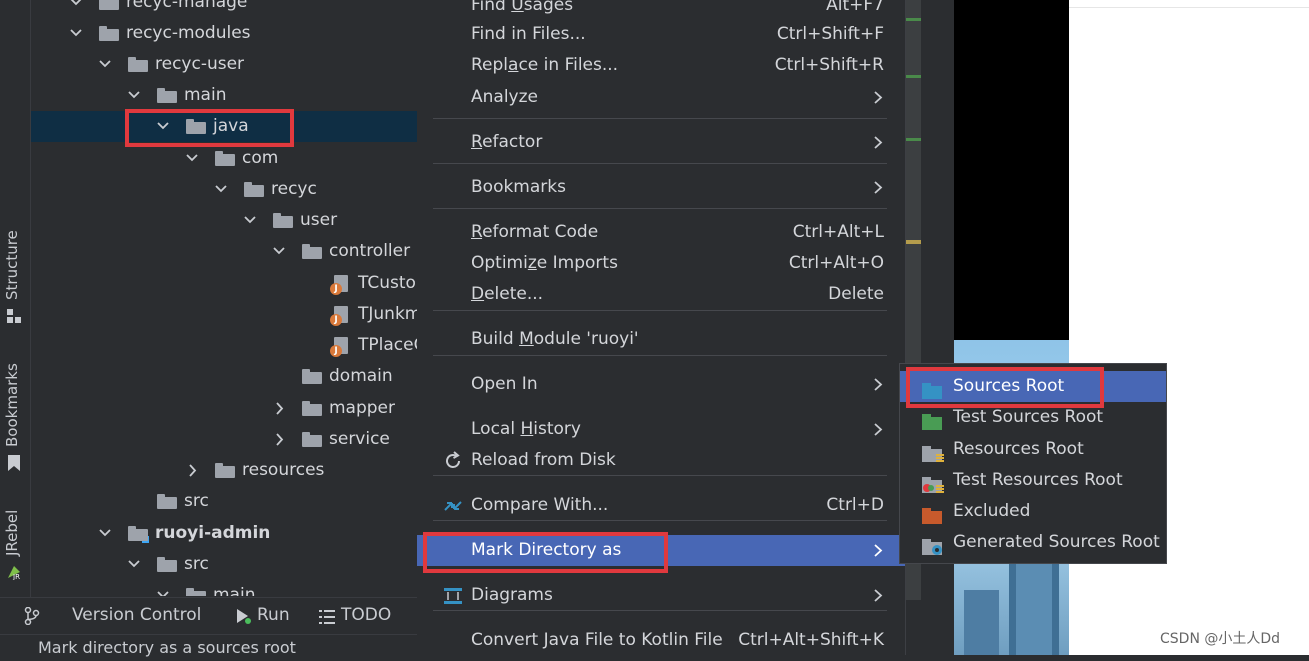  What do you see at coordinates (507, 142) in the screenshot?
I see `menu-item-label: Refactor` at bounding box center [507, 142].